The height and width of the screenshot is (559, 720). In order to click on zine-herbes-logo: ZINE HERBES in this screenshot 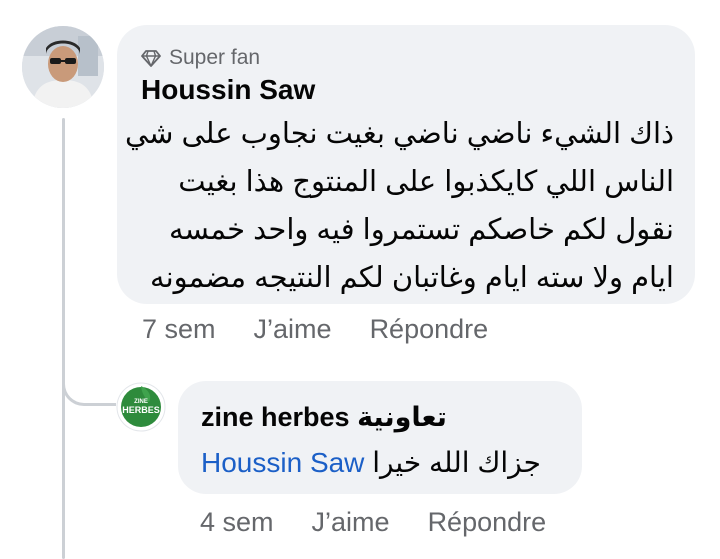, I will do `click(141, 407)`.